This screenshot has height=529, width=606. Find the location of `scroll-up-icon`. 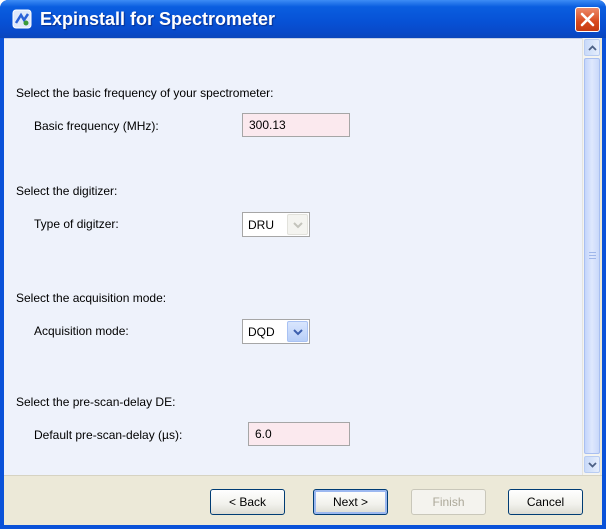

scroll-up-icon is located at coordinates (592, 48).